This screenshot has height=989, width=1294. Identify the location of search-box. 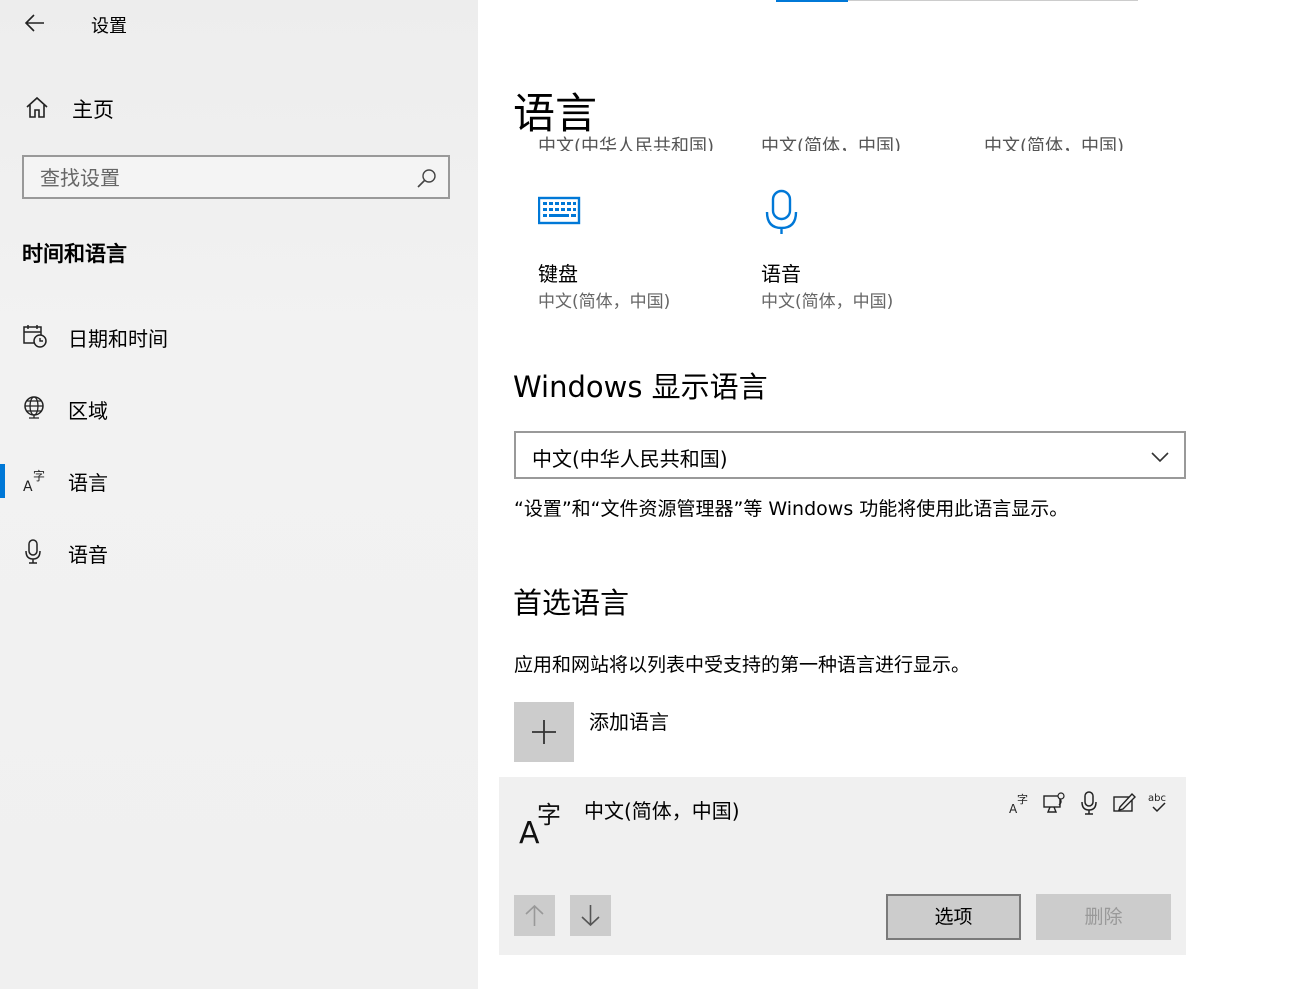
(236, 177).